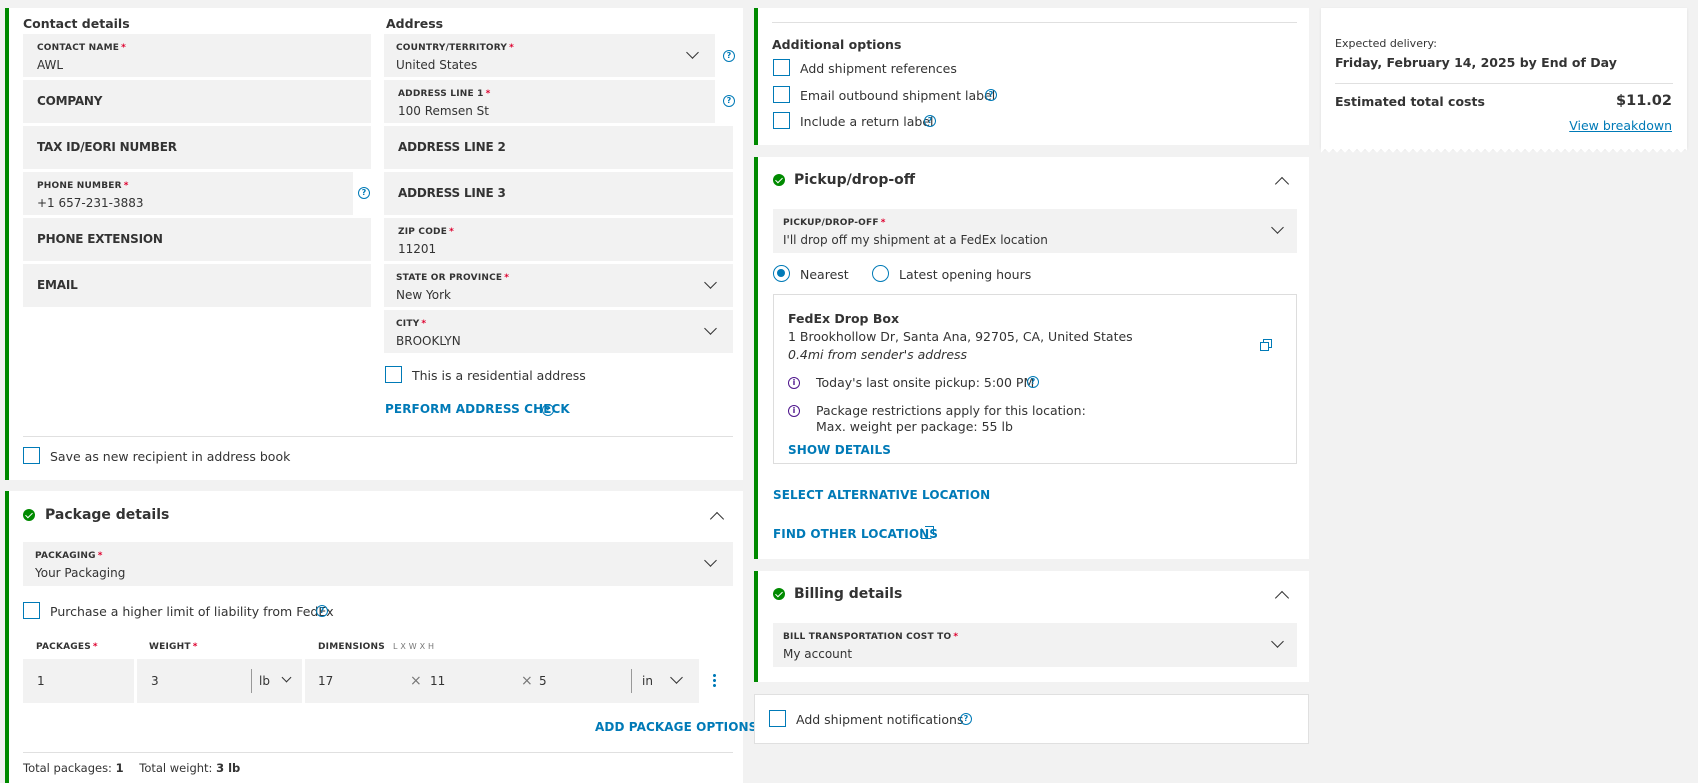 This screenshot has width=1698, height=783. I want to click on residential-checkbox, so click(393, 374).